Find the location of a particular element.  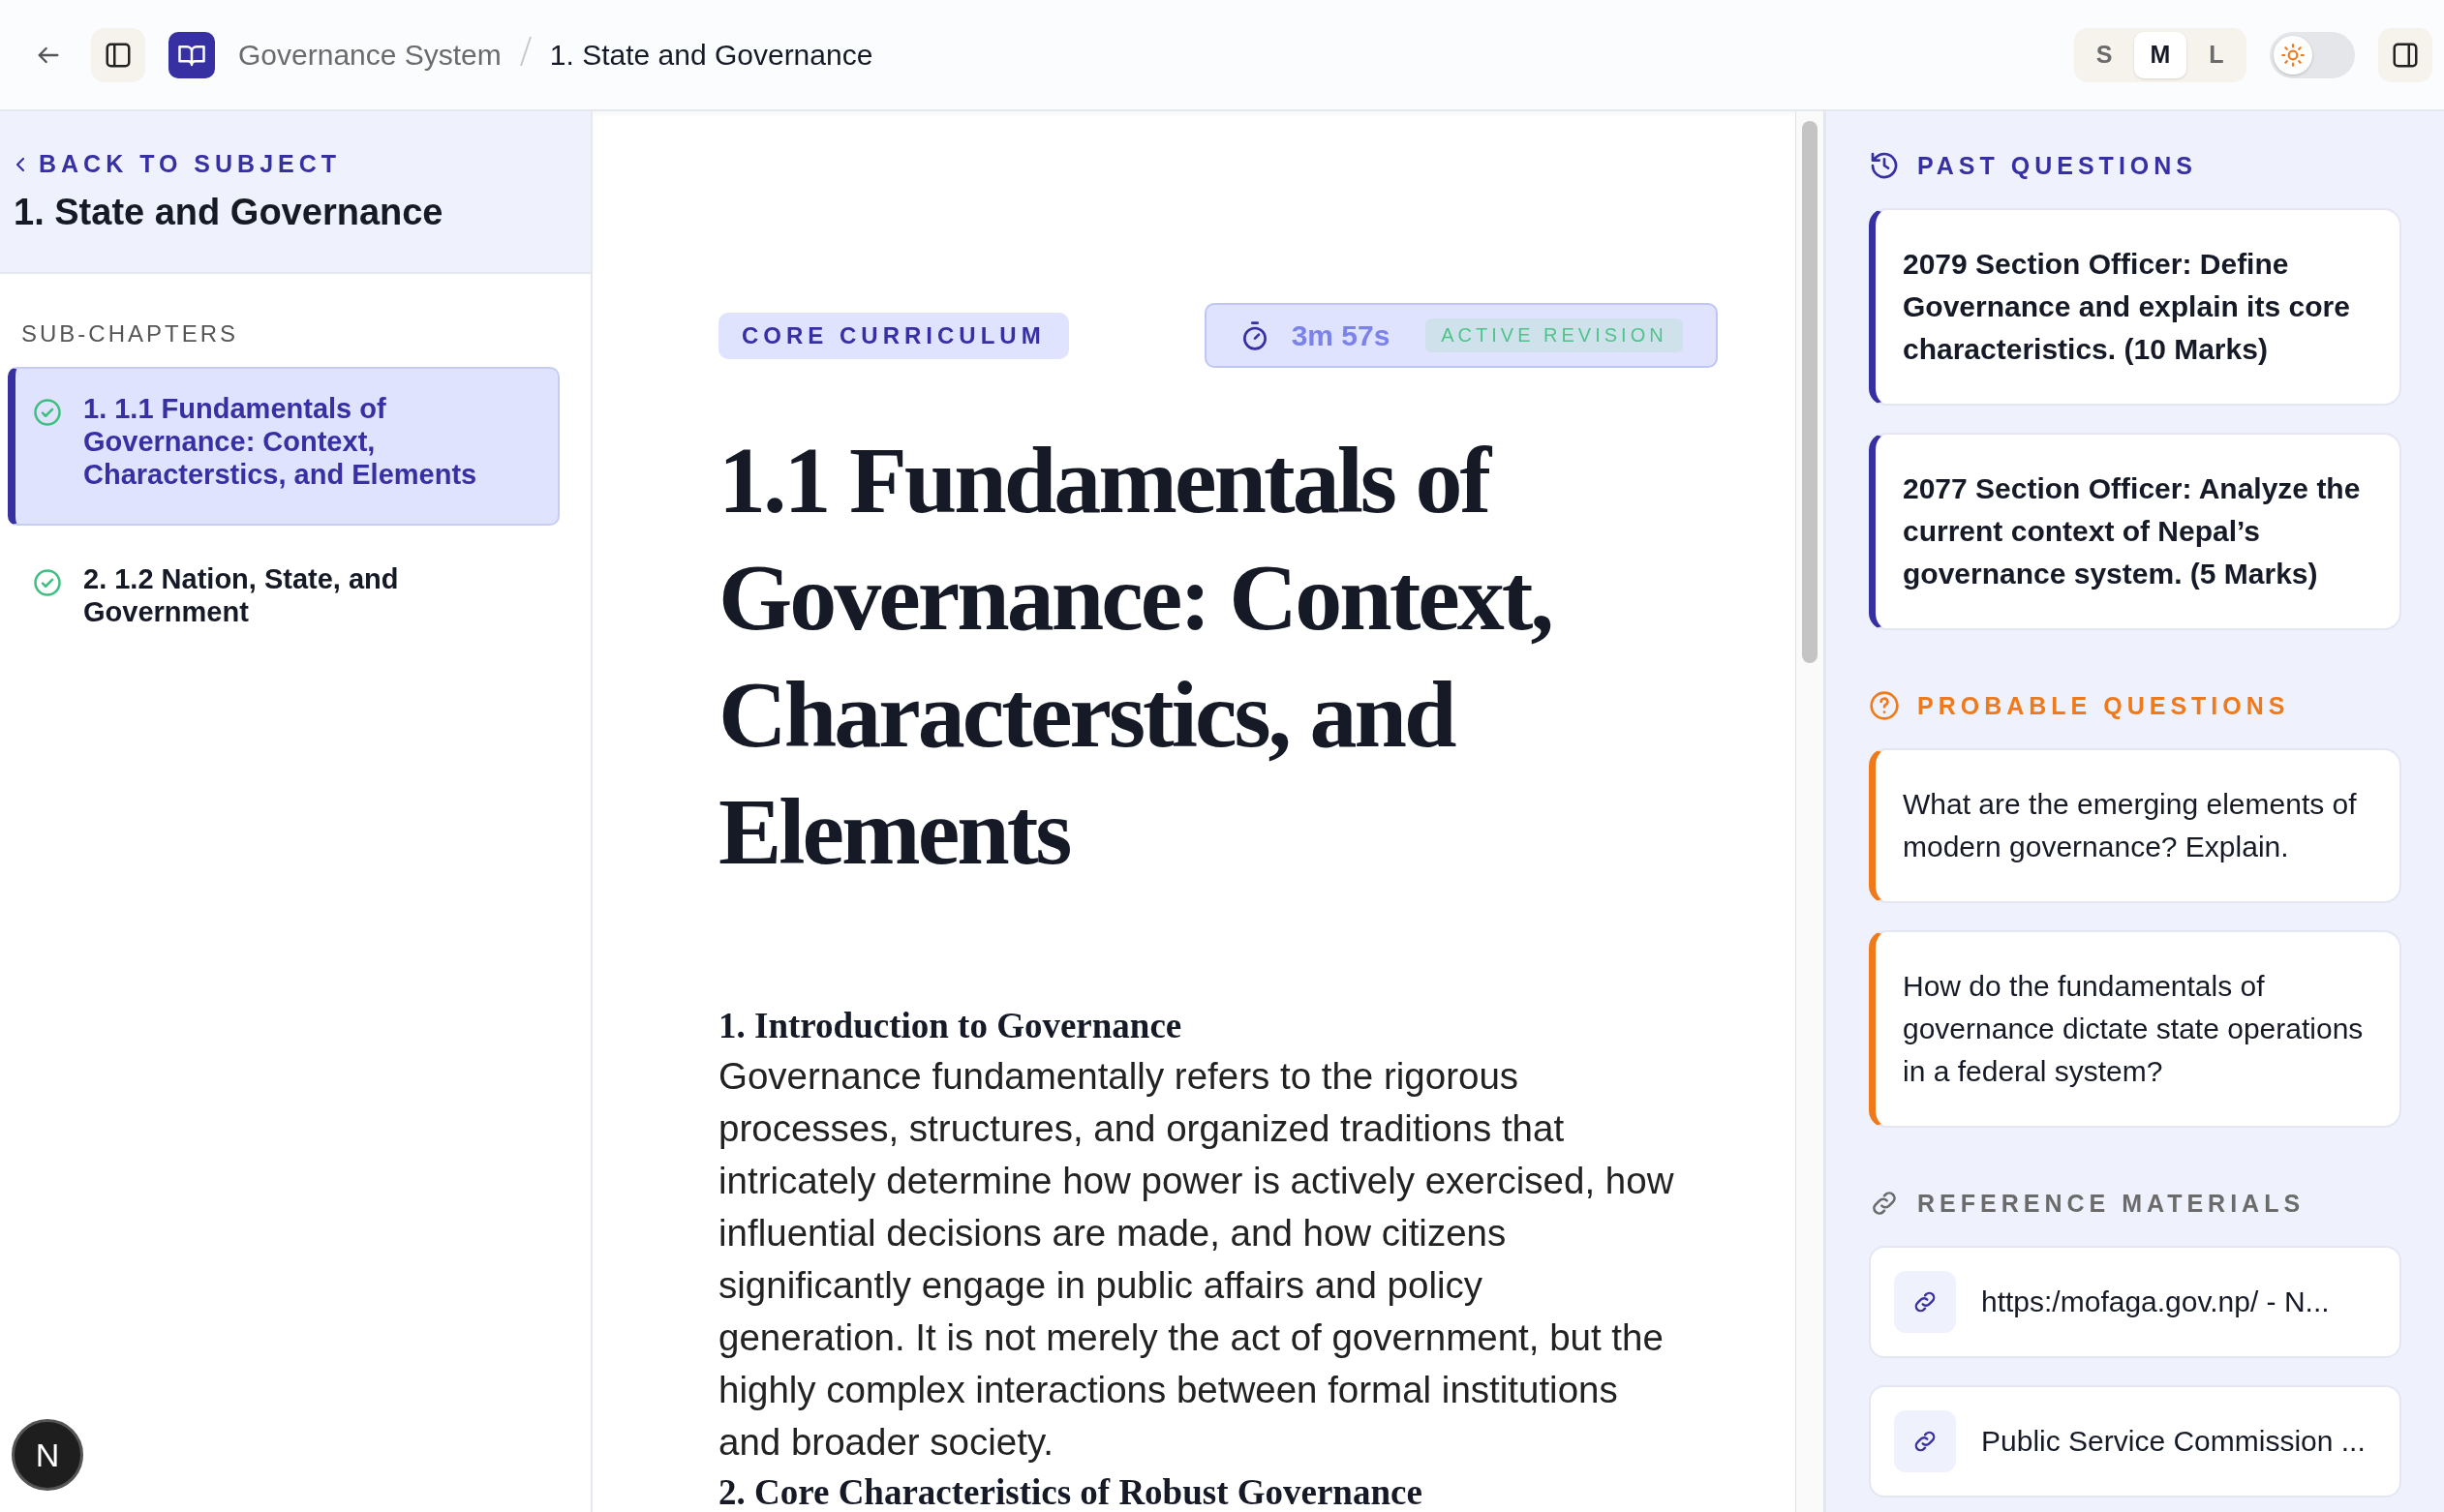

sidebar-toggle-button is located at coordinates (118, 54).